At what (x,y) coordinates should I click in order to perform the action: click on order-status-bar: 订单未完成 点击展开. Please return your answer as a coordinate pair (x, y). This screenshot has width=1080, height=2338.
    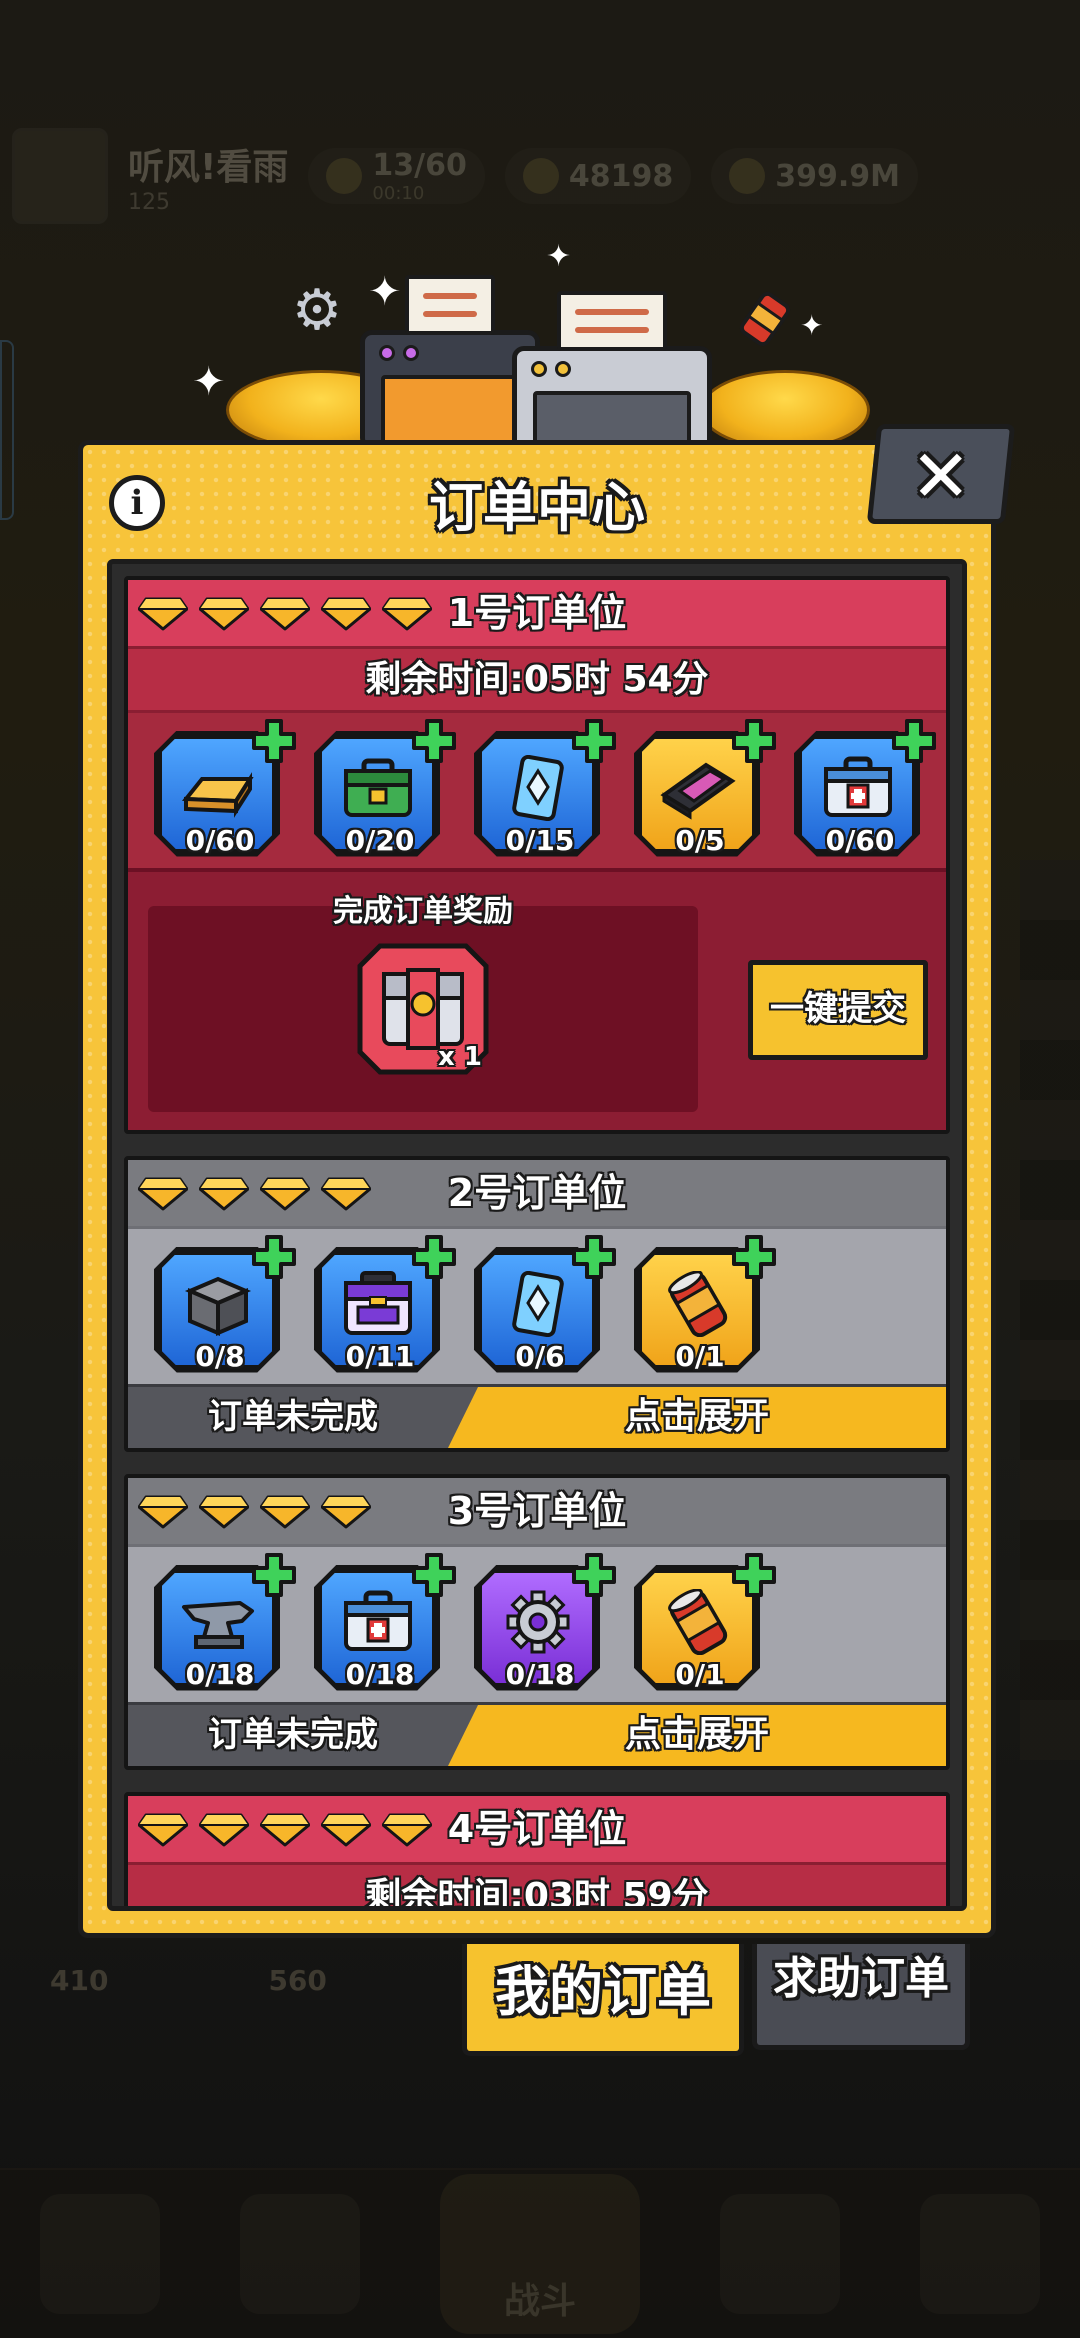
    Looking at the image, I should click on (537, 1734).